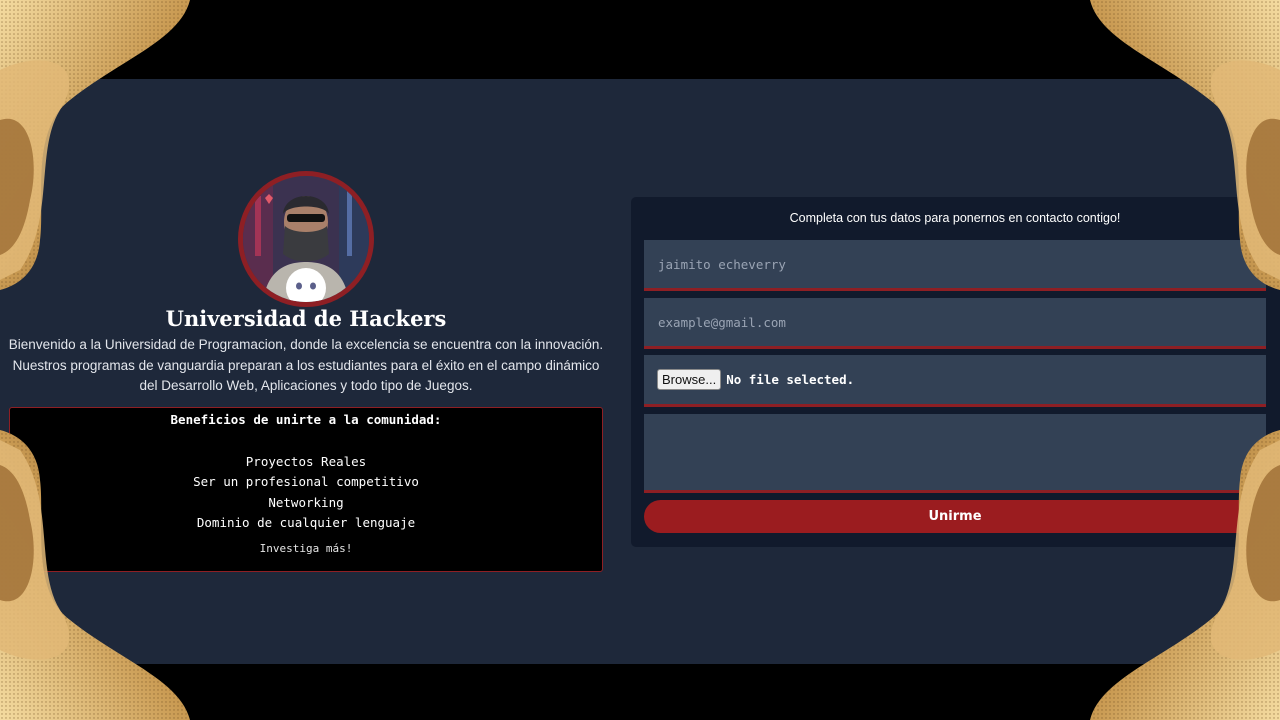  Describe the element at coordinates (955, 516) in the screenshot. I see `join-button: Unirme` at that location.